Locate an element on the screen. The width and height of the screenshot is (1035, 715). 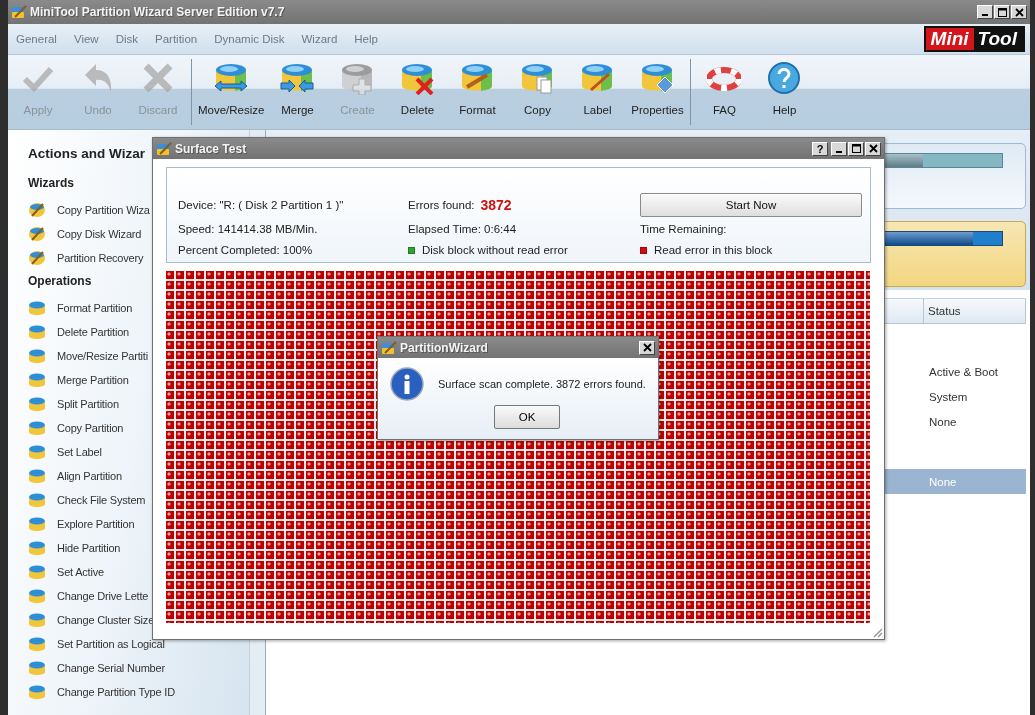
action-item: Set Active is located at coordinates (80, 572).